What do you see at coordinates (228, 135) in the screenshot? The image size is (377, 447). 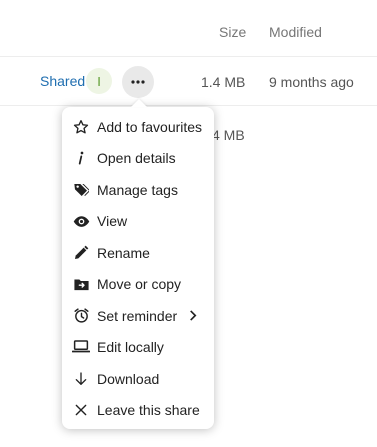 I see `next-row-file-size: 4 MB` at bounding box center [228, 135].